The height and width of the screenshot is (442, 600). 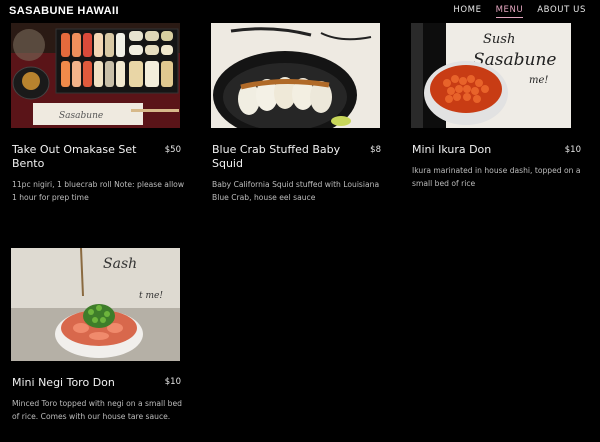 I want to click on bento-photo: Sasabune, so click(x=95, y=75).